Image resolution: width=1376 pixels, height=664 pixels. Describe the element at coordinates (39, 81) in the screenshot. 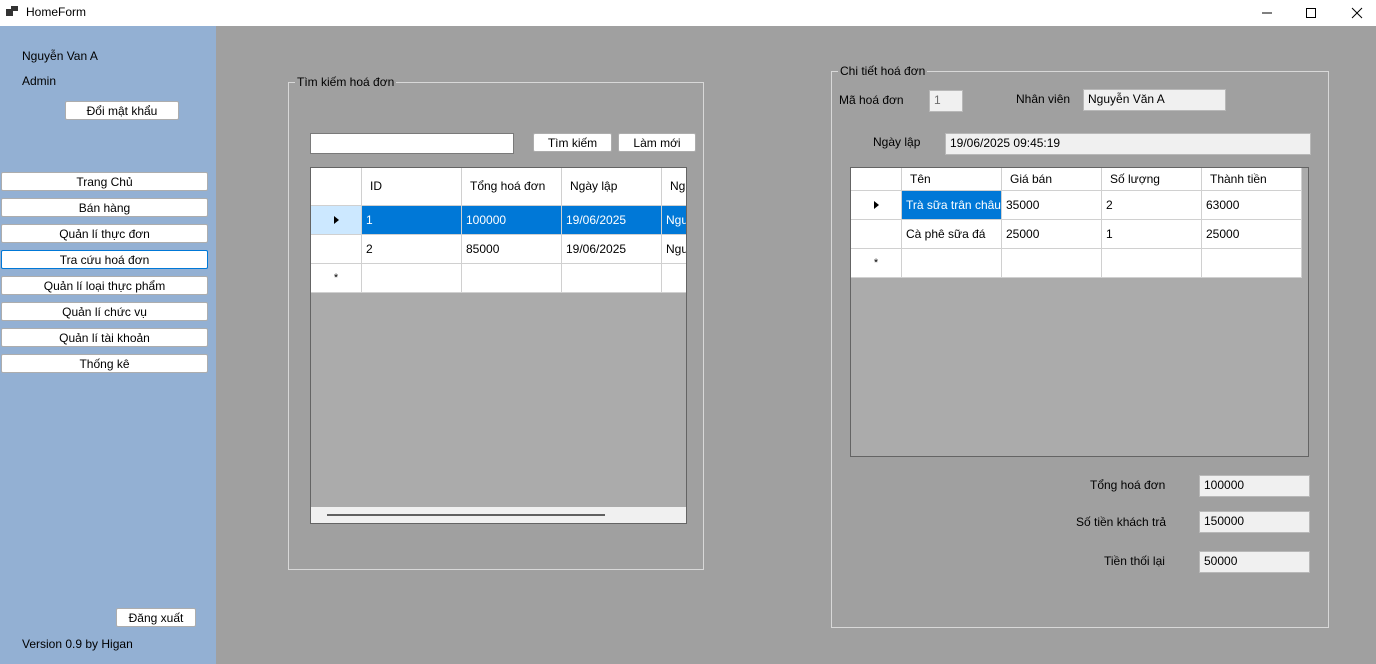

I see `user-role: Admin` at that location.